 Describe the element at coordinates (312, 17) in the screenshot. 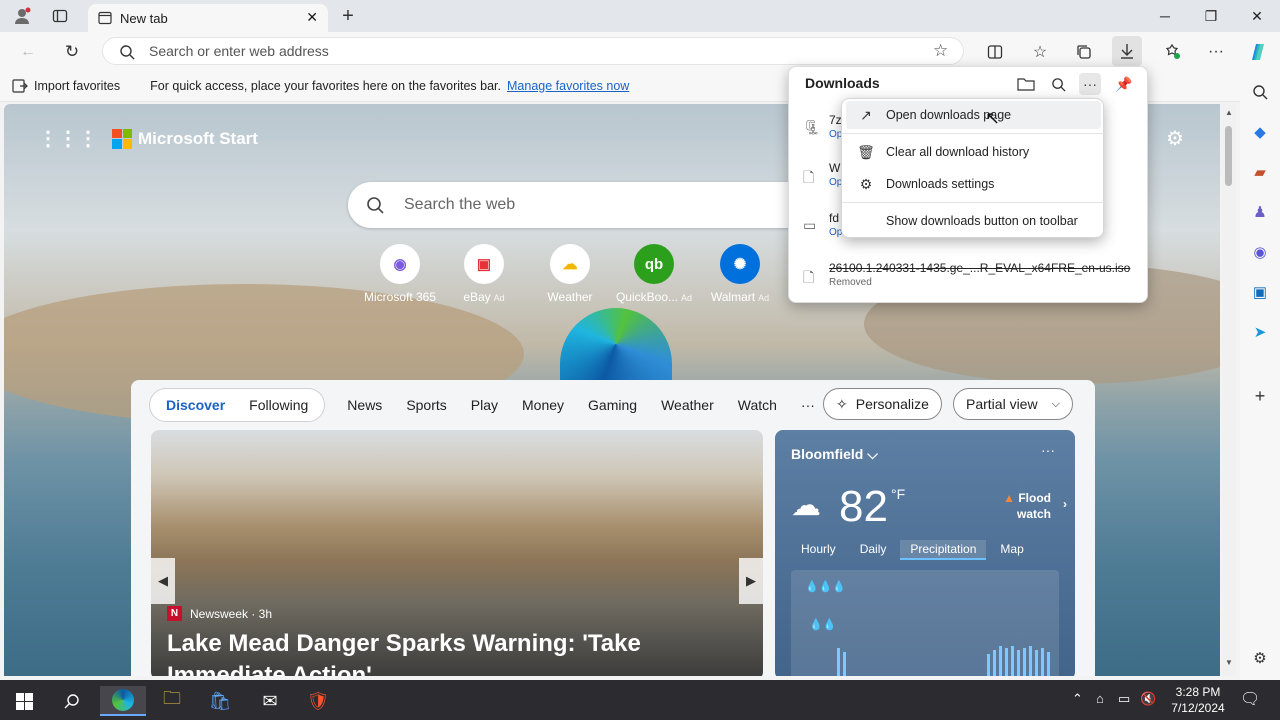

I see `close-tab-icon: ✕` at that location.